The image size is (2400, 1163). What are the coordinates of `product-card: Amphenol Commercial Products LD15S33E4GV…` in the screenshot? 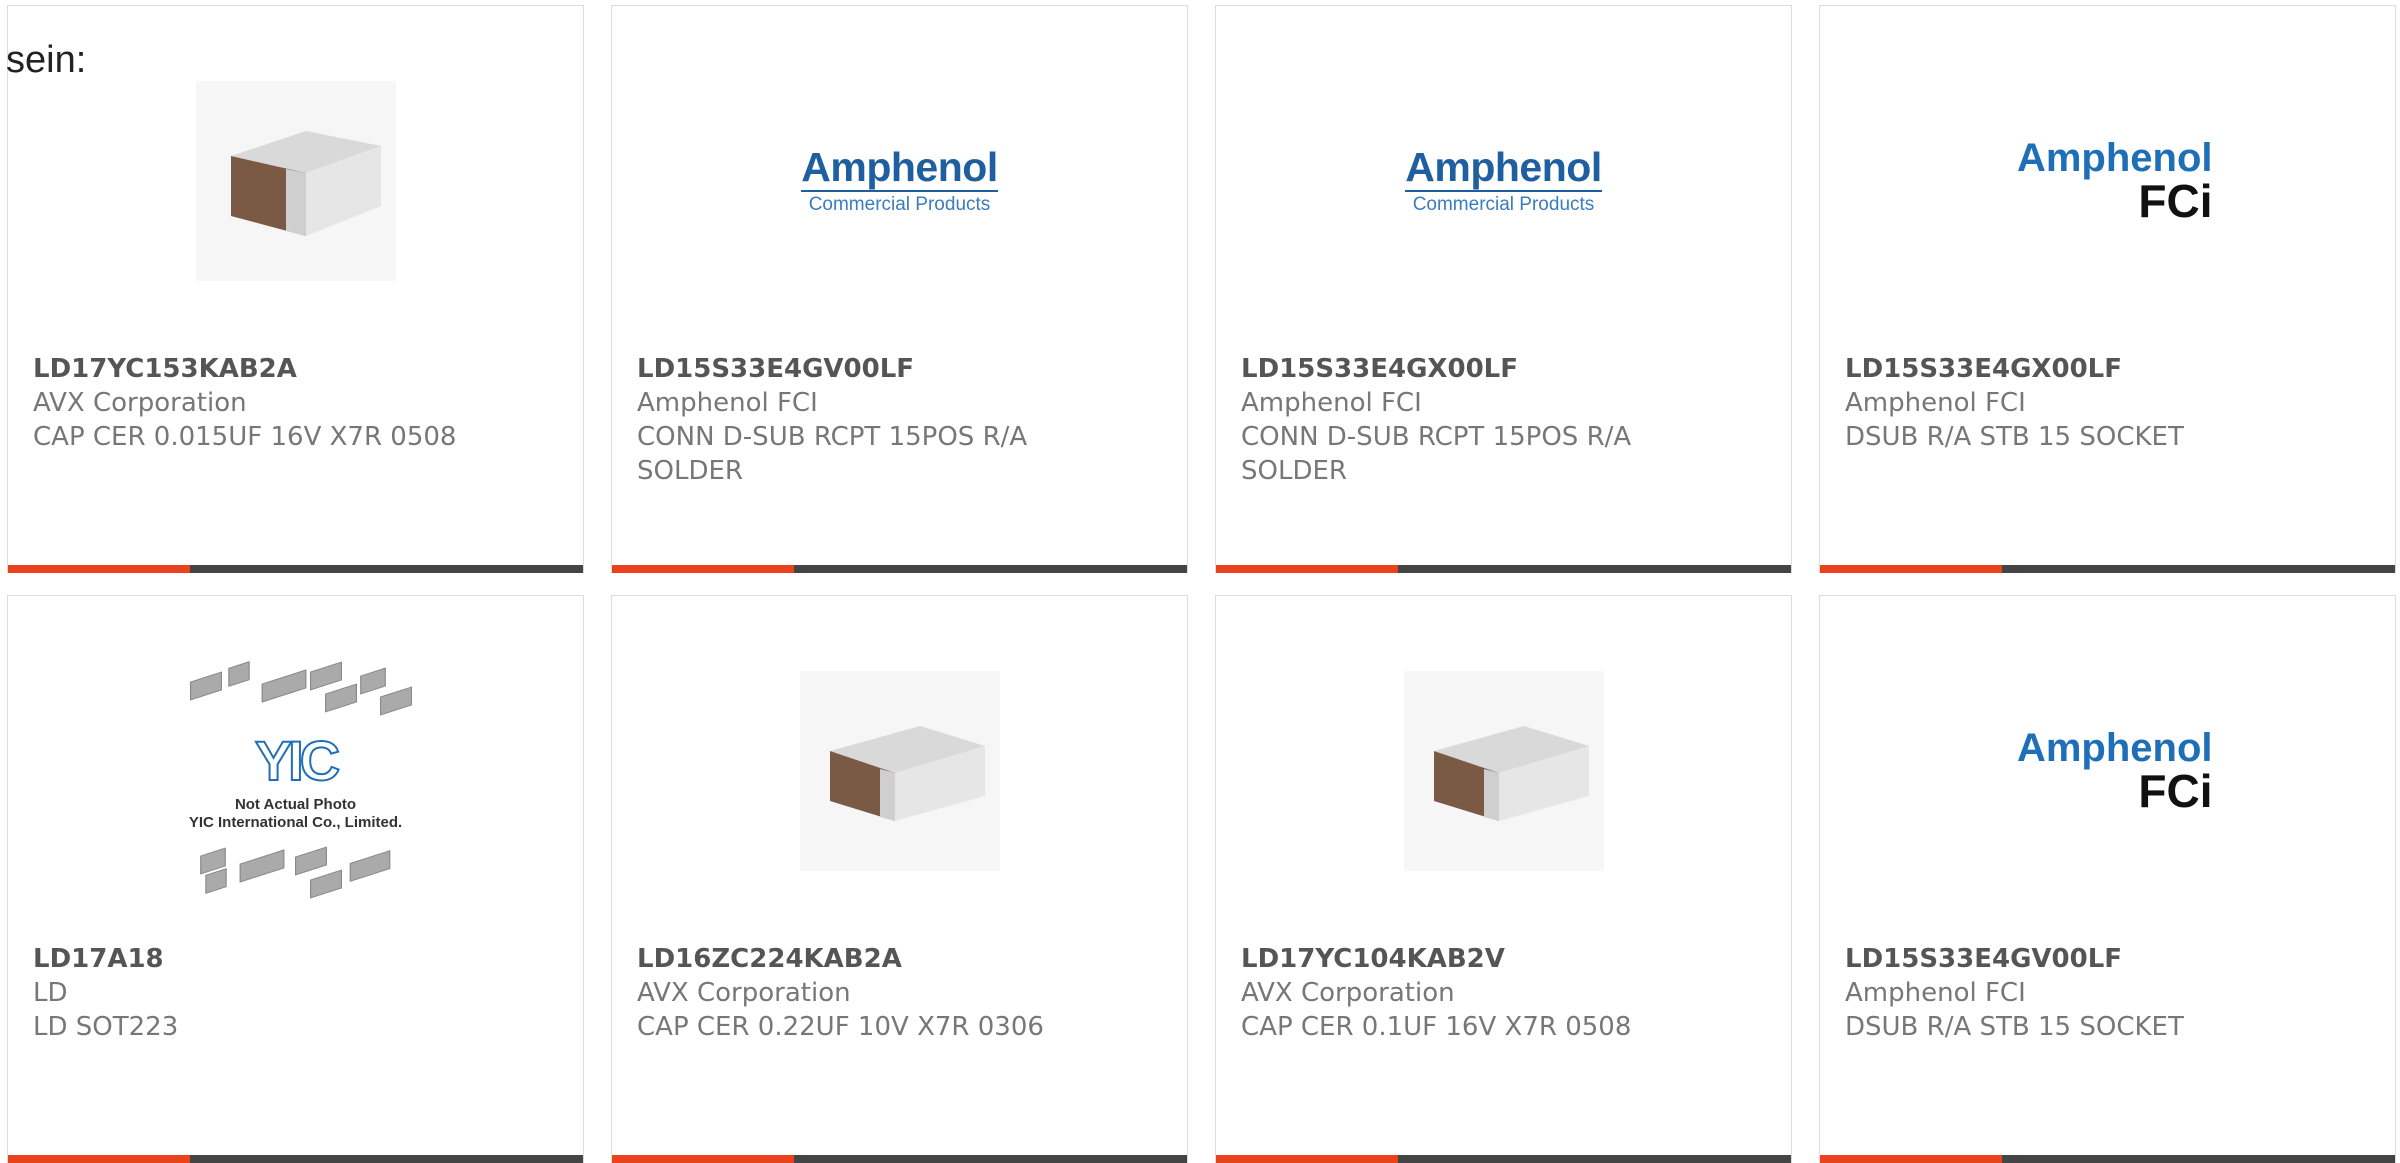 It's located at (899, 289).